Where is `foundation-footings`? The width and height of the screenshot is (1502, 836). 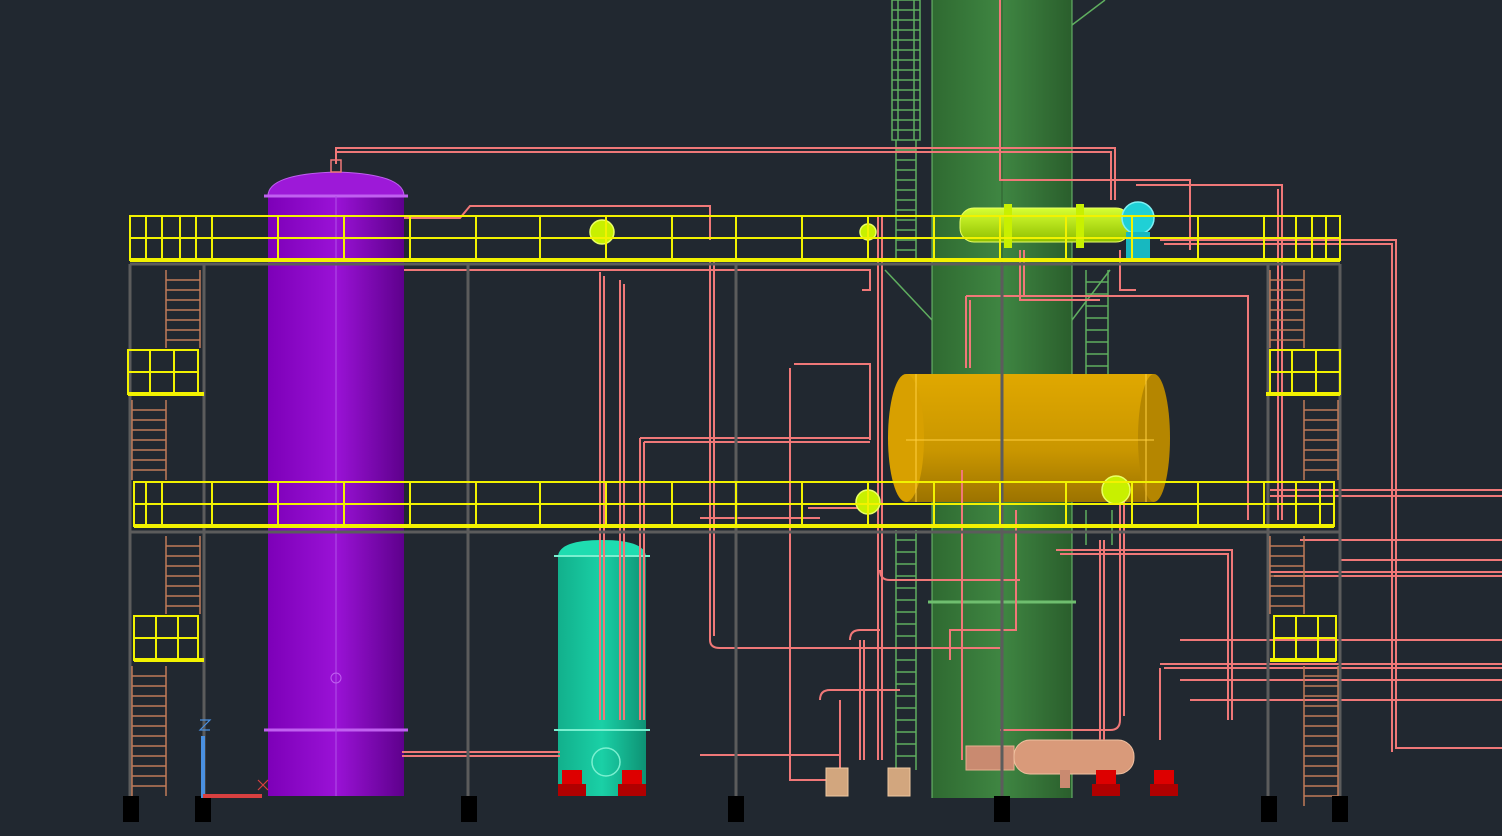
foundation-footings is located at coordinates (735, 809).